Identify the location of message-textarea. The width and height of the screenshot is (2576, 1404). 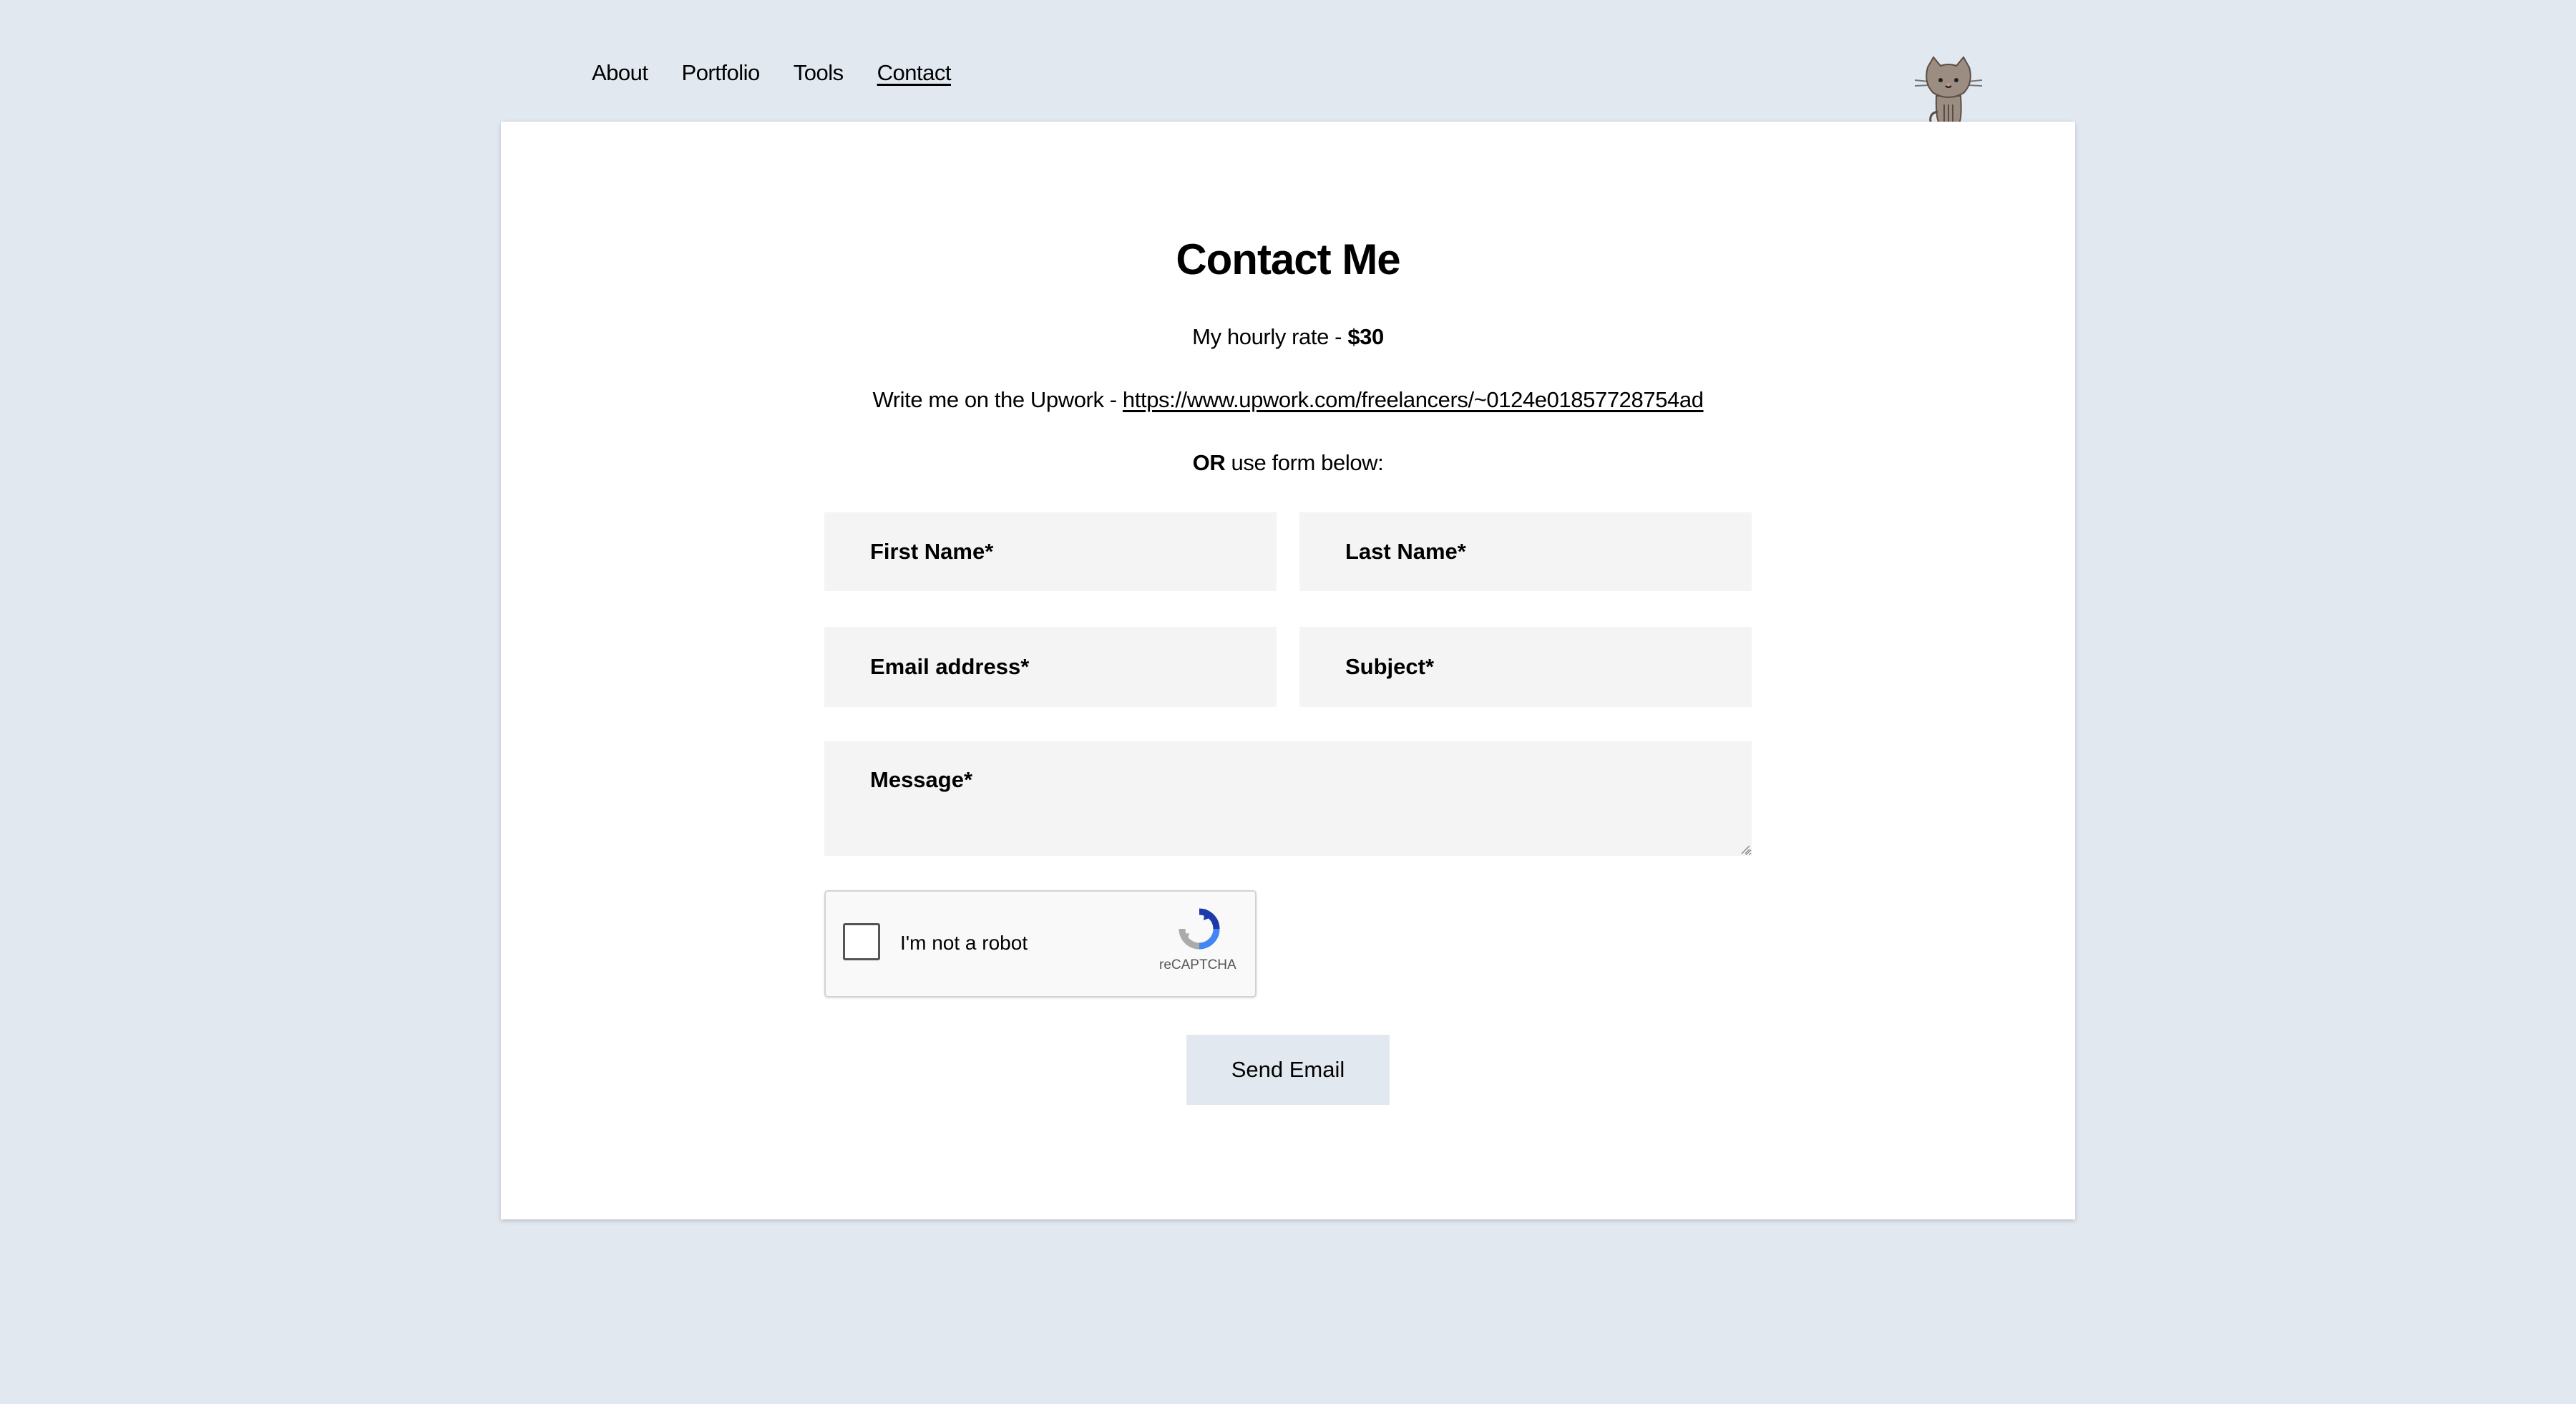
(1288, 798).